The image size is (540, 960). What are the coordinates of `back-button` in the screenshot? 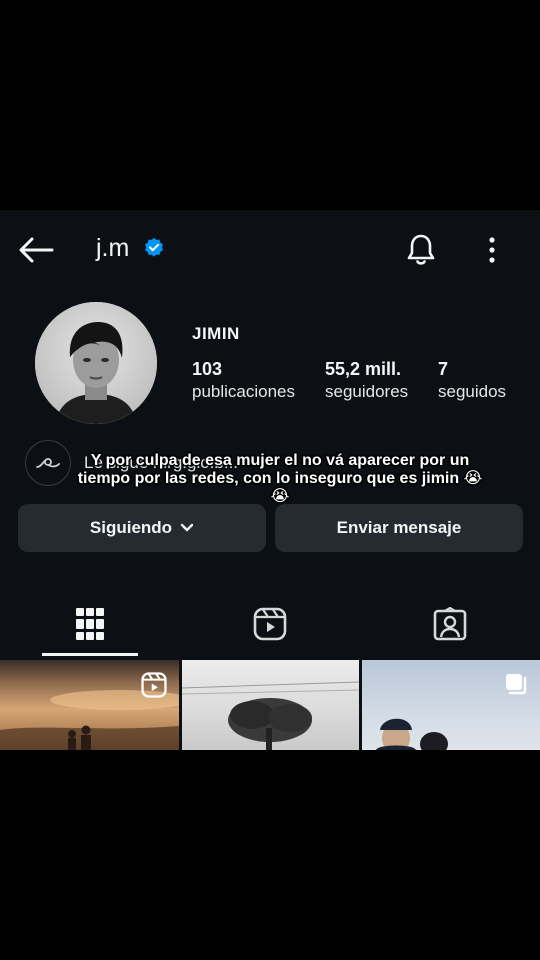 It's located at (36, 250).